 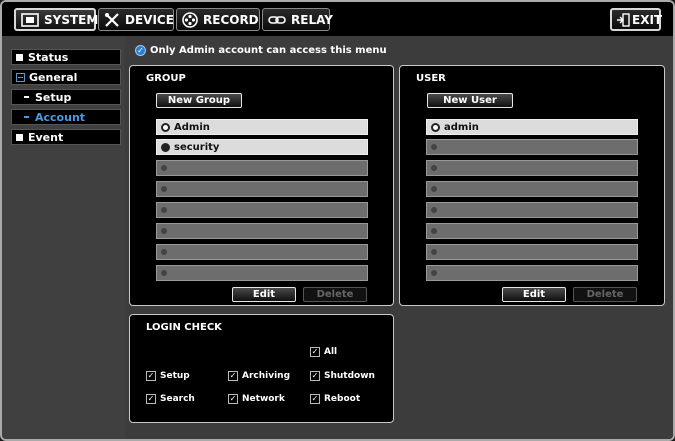 I want to click on tab-system: SYSTEM, so click(x=56, y=19).